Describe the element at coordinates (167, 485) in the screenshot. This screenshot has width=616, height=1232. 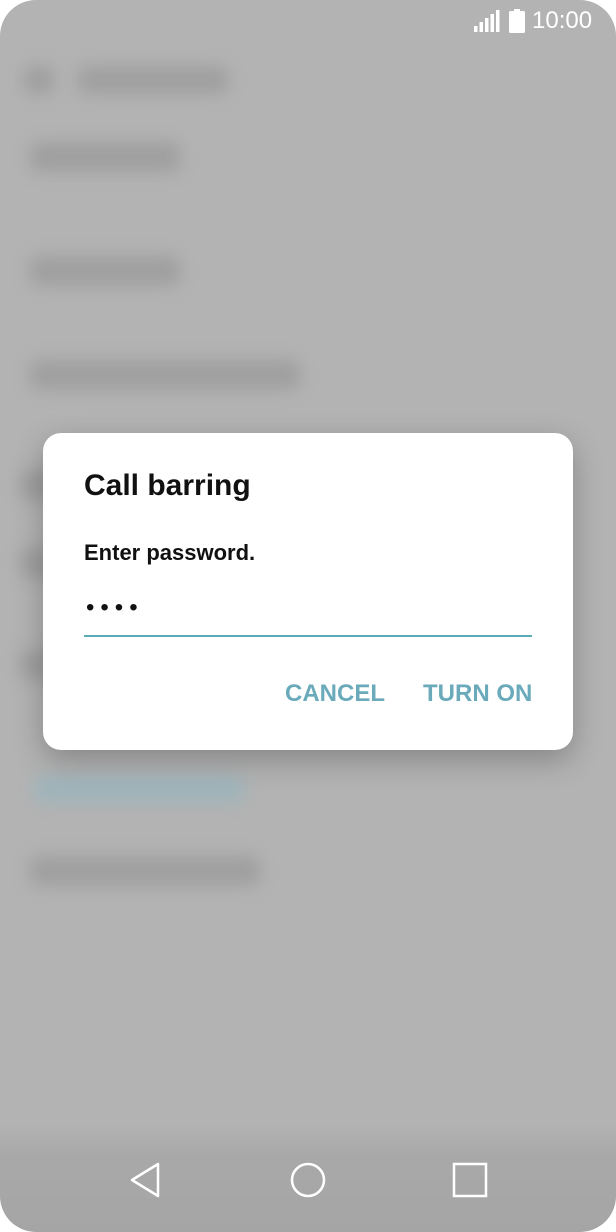
I see `dialog-title: Call barring` at that location.